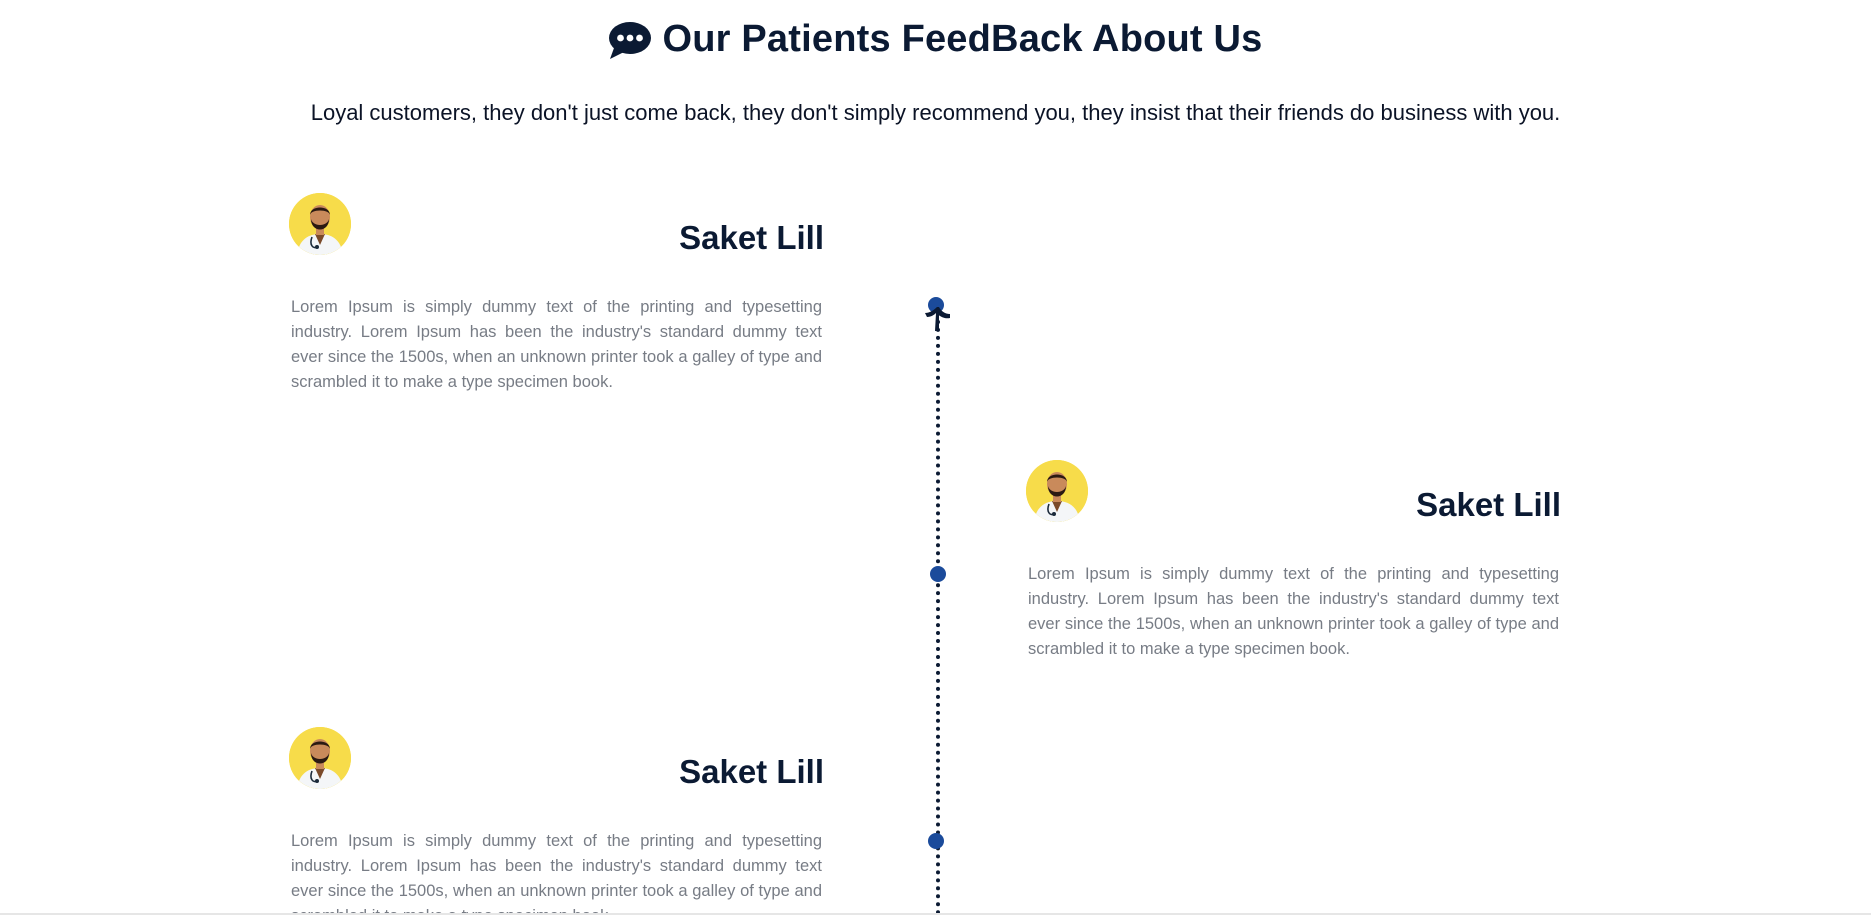 This screenshot has height=915, width=1871. I want to click on page-title: Our Patients FeedBack About Us, so click(962, 39).